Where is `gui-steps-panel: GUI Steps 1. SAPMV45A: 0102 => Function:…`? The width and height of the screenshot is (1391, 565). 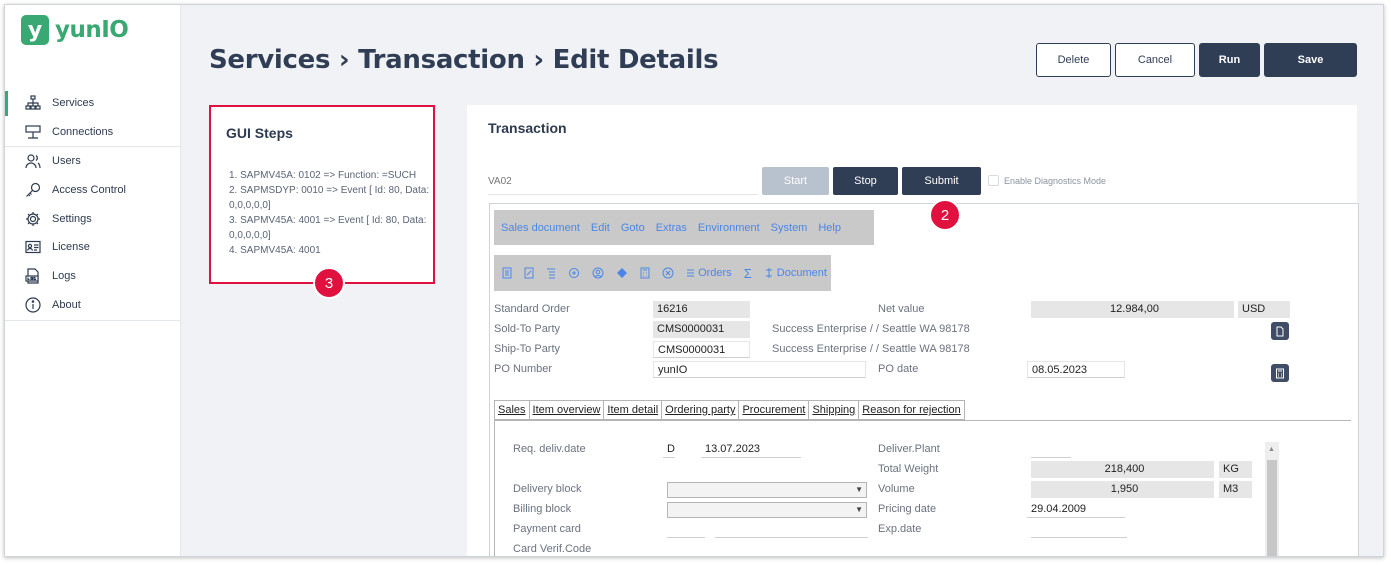 gui-steps-panel: GUI Steps 1. SAPMV45A: 0102 => Function:… is located at coordinates (322, 194).